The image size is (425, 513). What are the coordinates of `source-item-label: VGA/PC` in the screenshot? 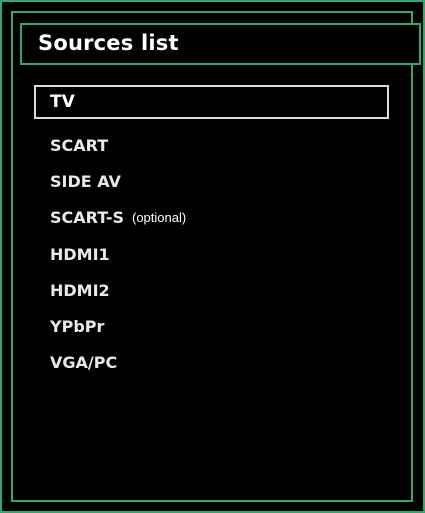 It's located at (84, 362).